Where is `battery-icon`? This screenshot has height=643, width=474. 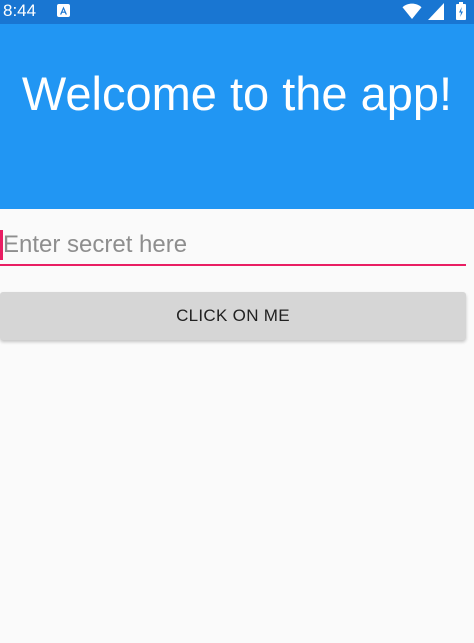 battery-icon is located at coordinates (461, 11).